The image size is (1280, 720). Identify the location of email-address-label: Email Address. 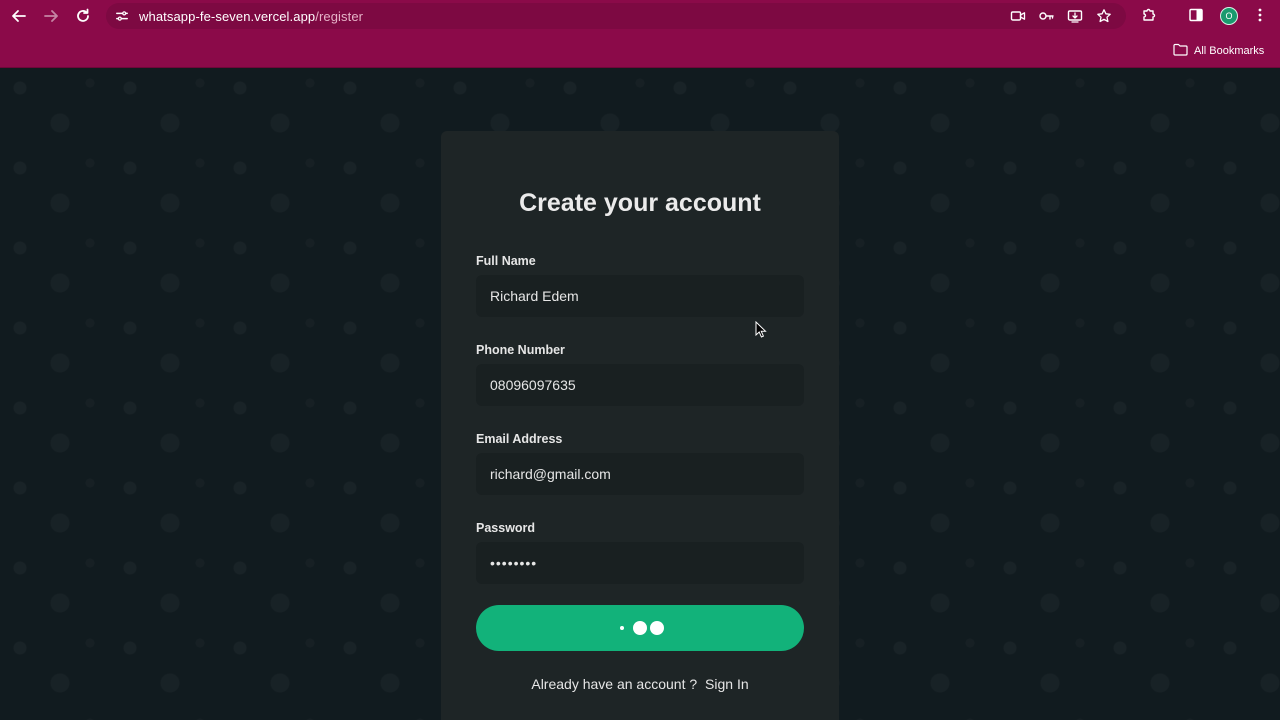
(519, 439).